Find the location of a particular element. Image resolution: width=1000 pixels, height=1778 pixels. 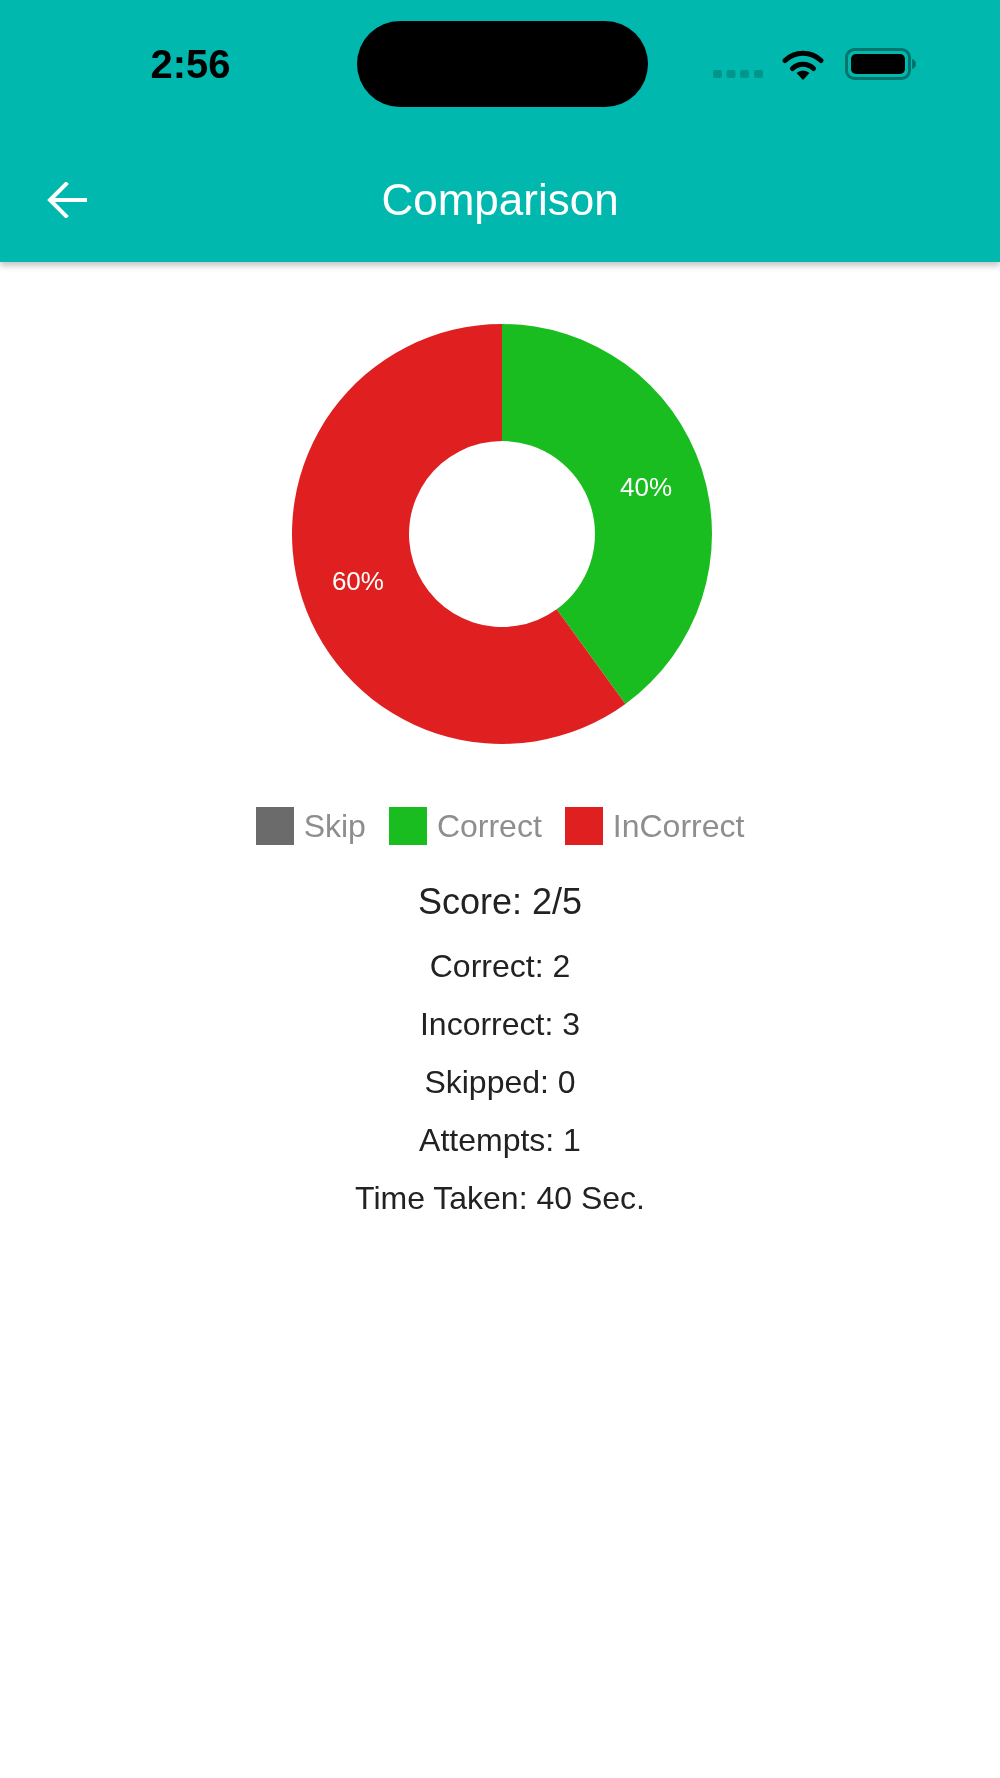

stat-text: Time Taken: 40 Sec. is located at coordinates (500, 1198).